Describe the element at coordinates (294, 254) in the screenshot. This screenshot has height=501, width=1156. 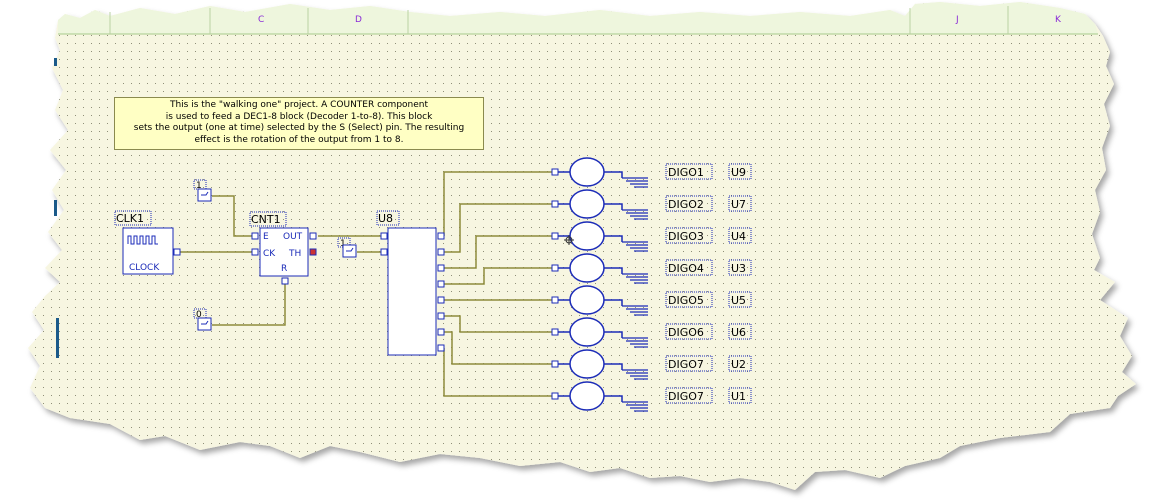
I see `counter-pin-th: TH` at that location.